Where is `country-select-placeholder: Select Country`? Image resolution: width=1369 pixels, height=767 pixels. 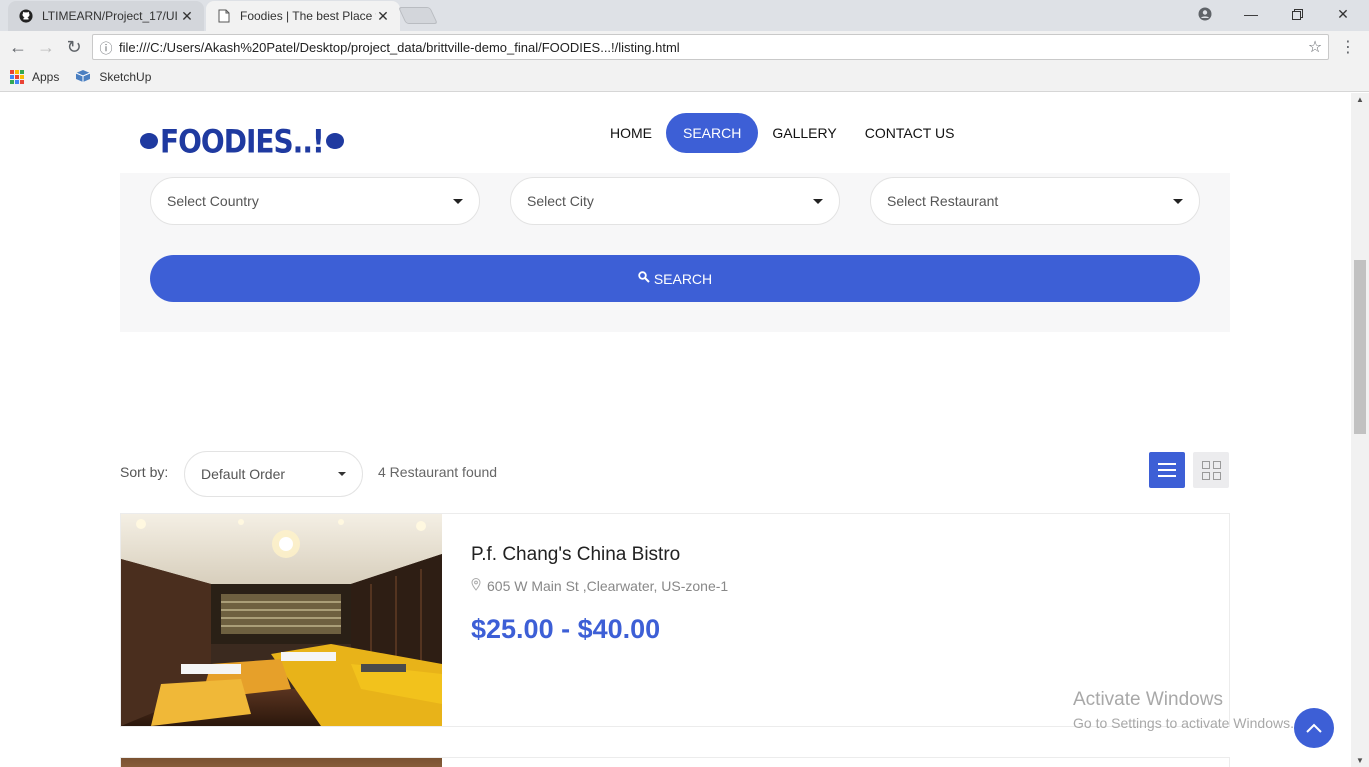
country-select-placeholder: Select Country is located at coordinates (213, 201).